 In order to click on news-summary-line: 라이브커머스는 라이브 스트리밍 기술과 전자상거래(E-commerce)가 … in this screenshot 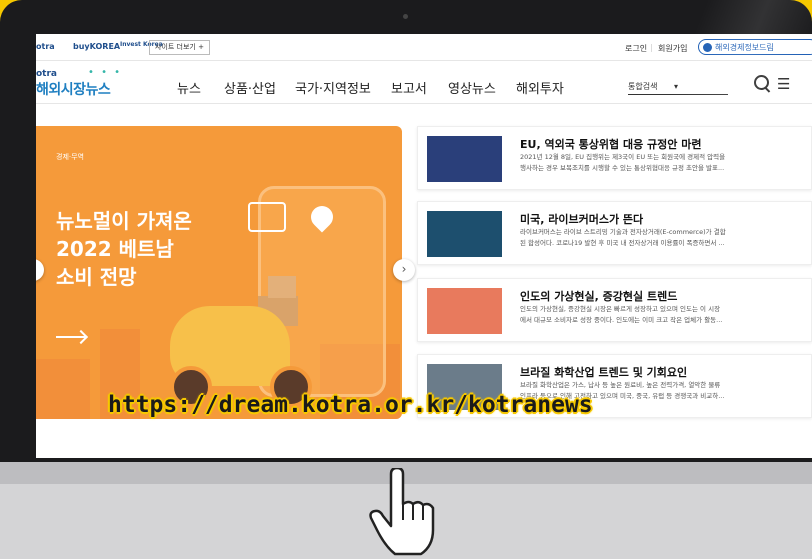, I will do `click(623, 232)`.